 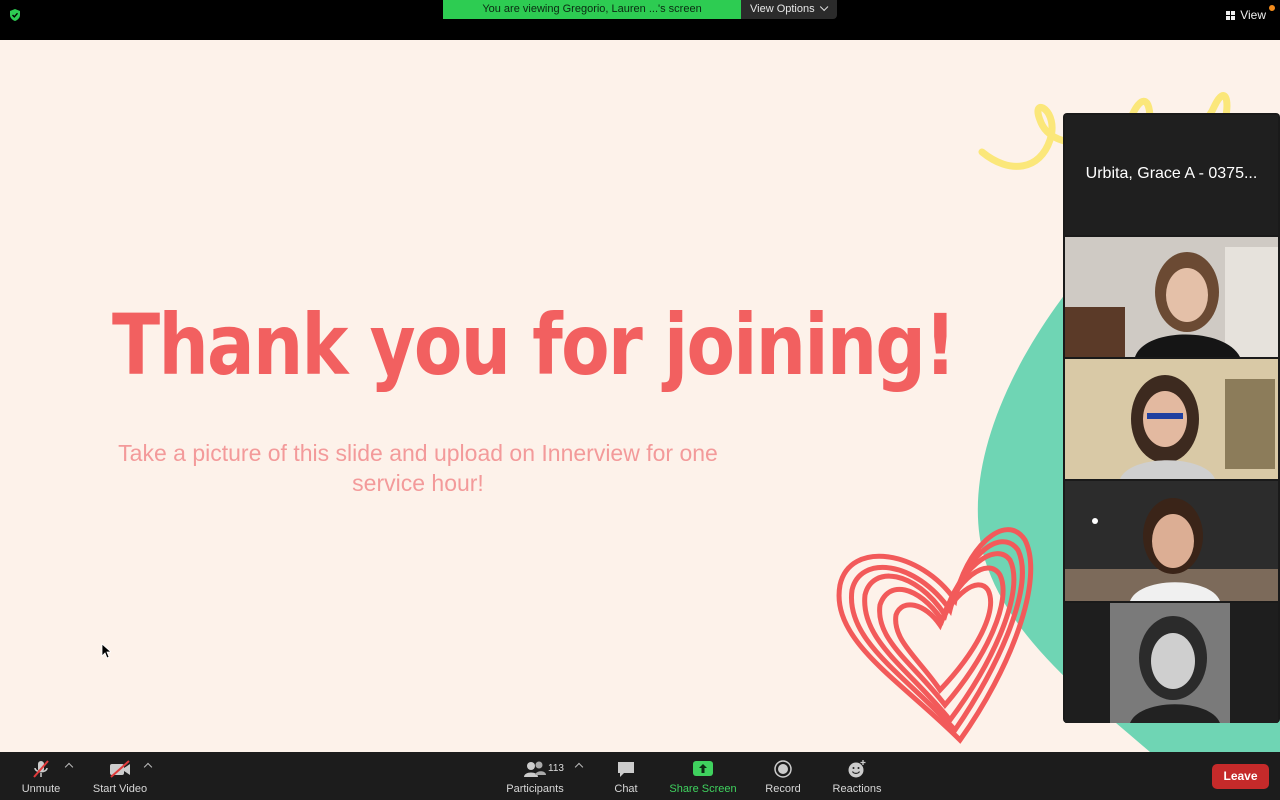 I want to click on start-video-button: Start Video, so click(x=120, y=778).